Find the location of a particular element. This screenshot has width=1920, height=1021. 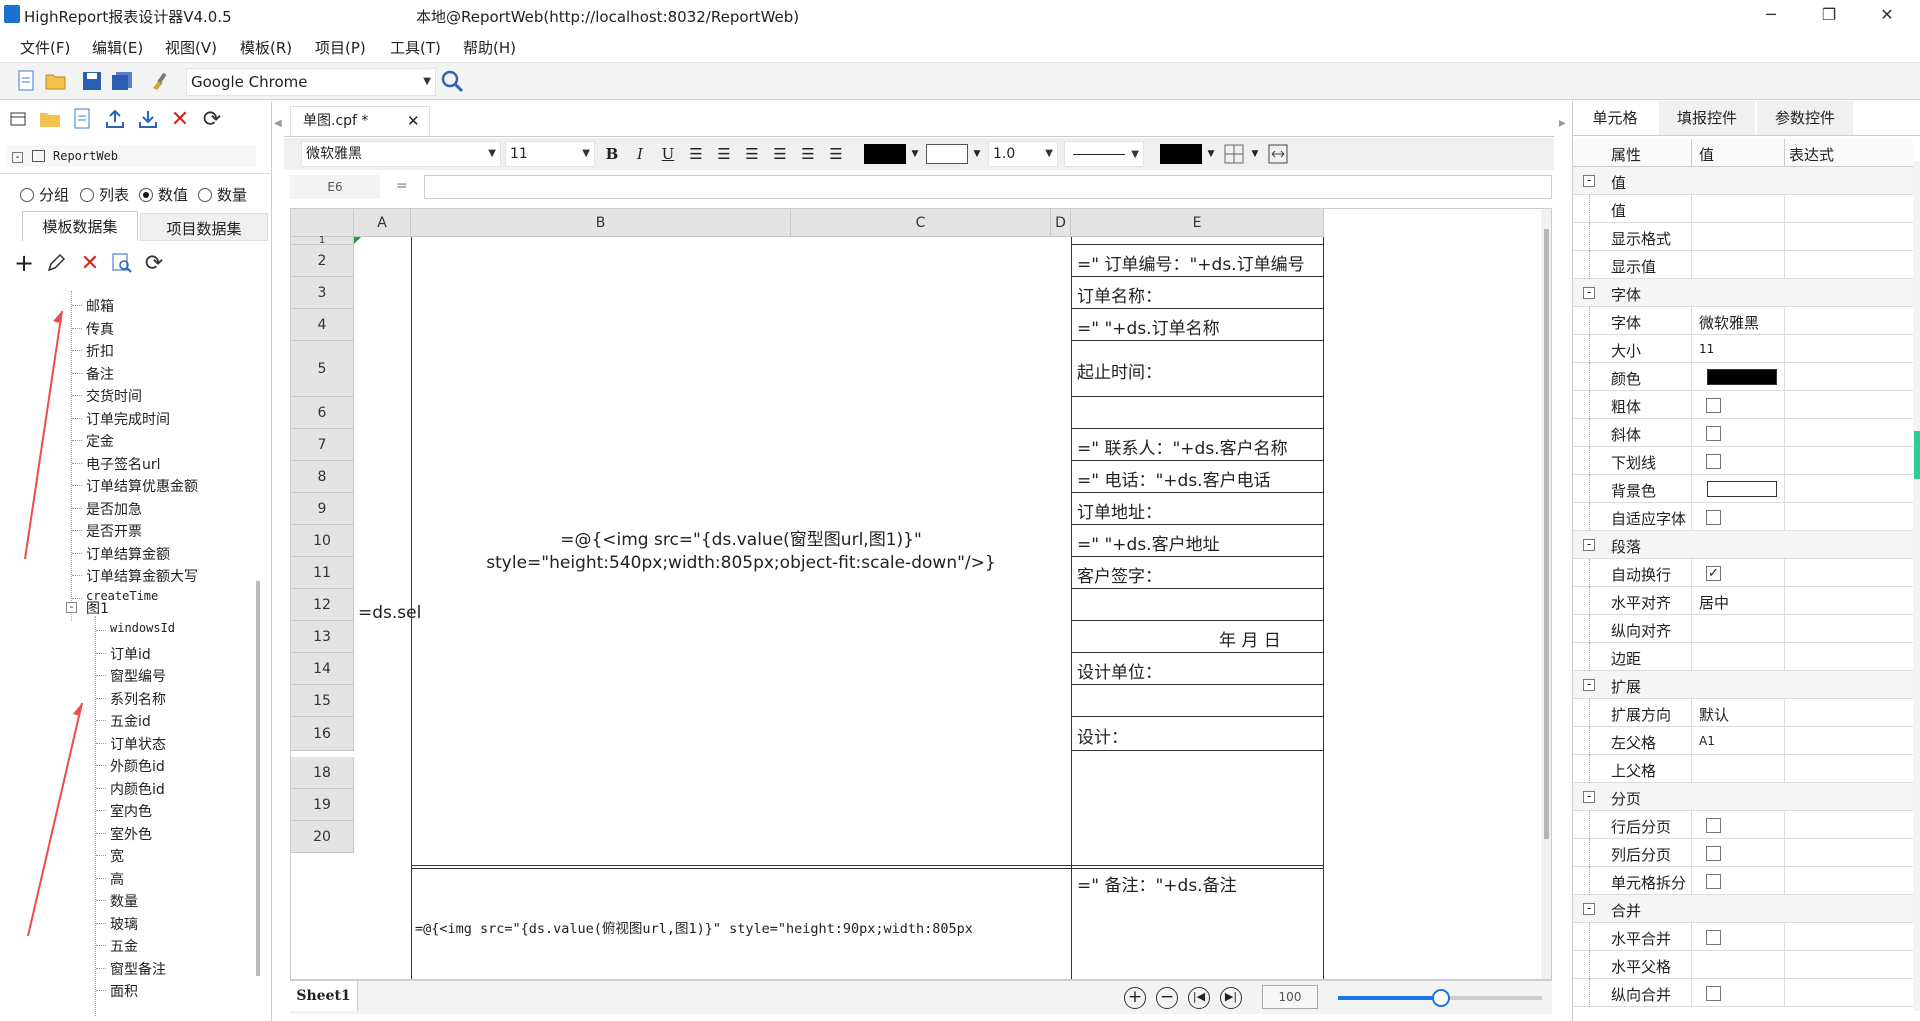

property-row: 列后分页 is located at coordinates (1743, 853).